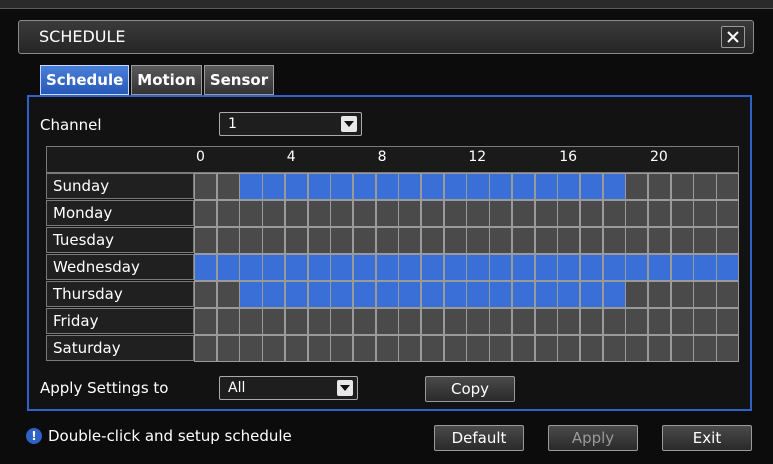 The image size is (773, 464). Describe the element at coordinates (707, 438) in the screenshot. I see `exit-button: Exit` at that location.